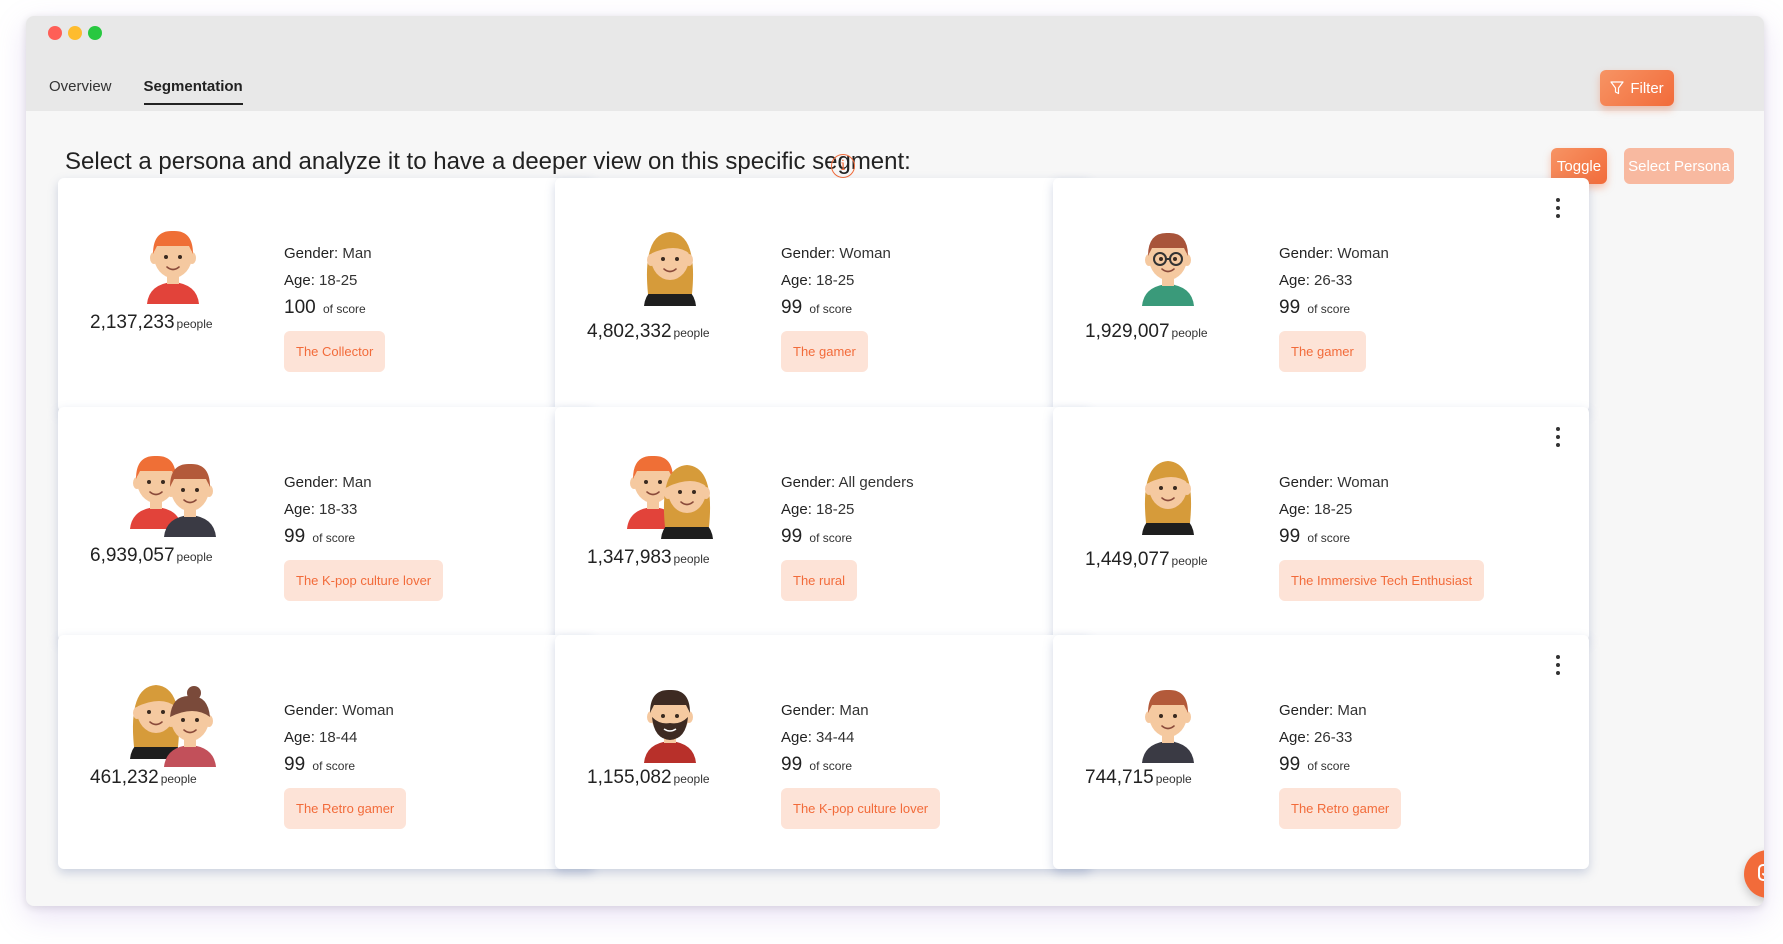 The width and height of the screenshot is (1783, 944). Describe the element at coordinates (300, 307) in the screenshot. I see `score-value: 100` at that location.